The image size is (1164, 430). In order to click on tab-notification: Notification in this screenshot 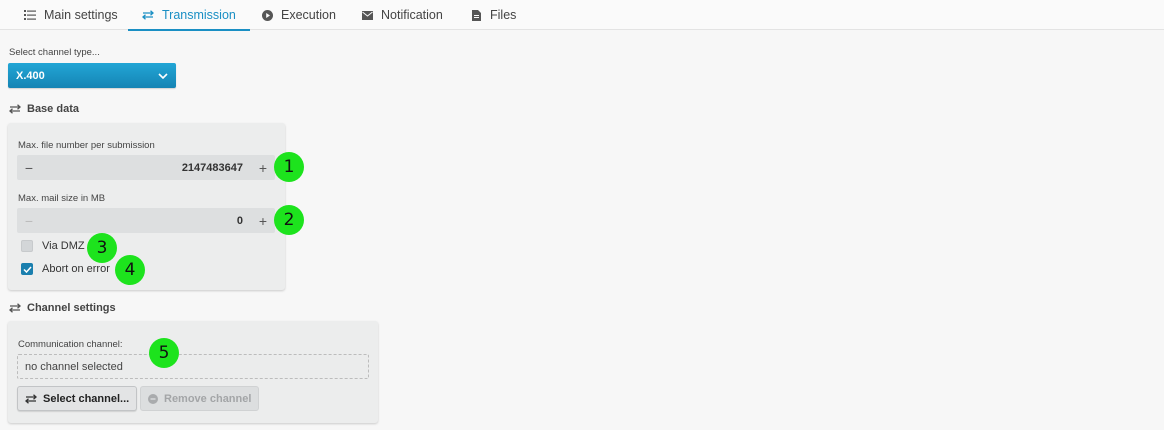, I will do `click(402, 15)`.